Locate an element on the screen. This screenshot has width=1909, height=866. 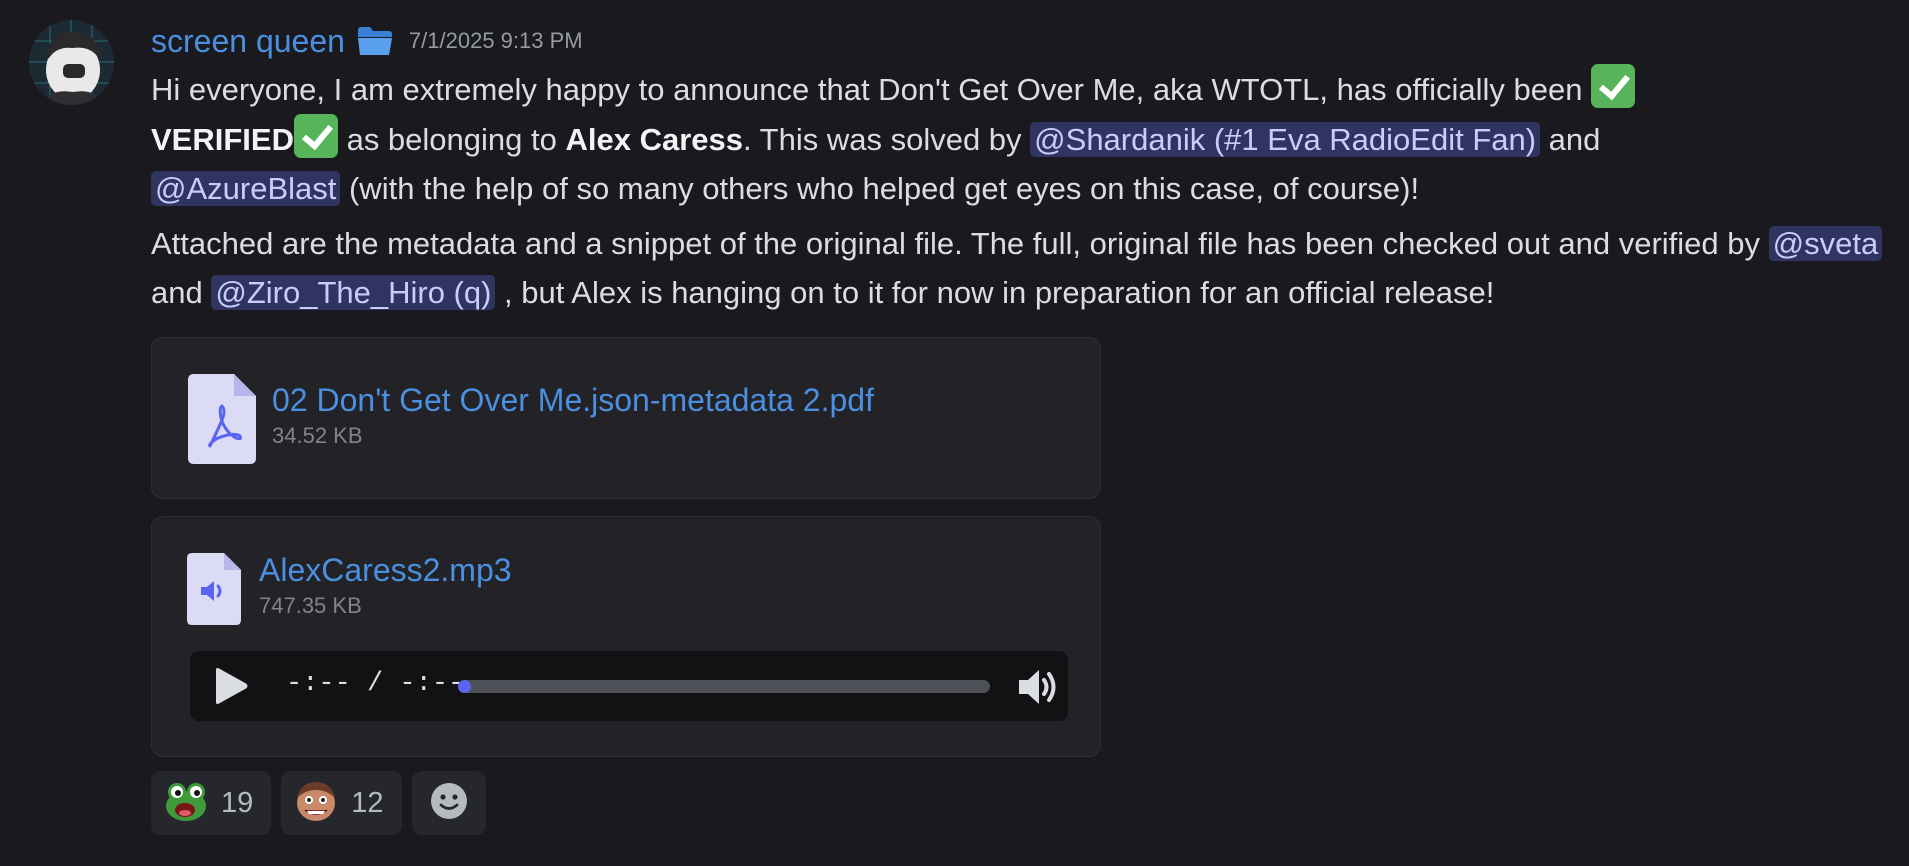
message-header: screen queen 7/1/2025 9:13 PM is located at coordinates (367, 41).